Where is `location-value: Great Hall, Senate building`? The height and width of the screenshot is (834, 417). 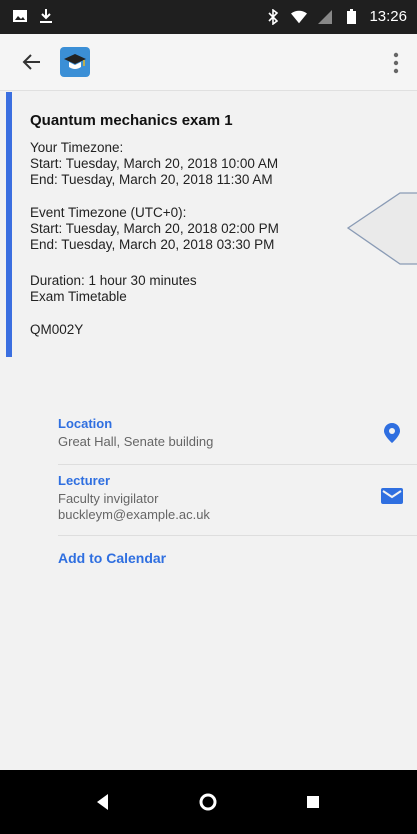 location-value: Great Hall, Senate building is located at coordinates (136, 441).